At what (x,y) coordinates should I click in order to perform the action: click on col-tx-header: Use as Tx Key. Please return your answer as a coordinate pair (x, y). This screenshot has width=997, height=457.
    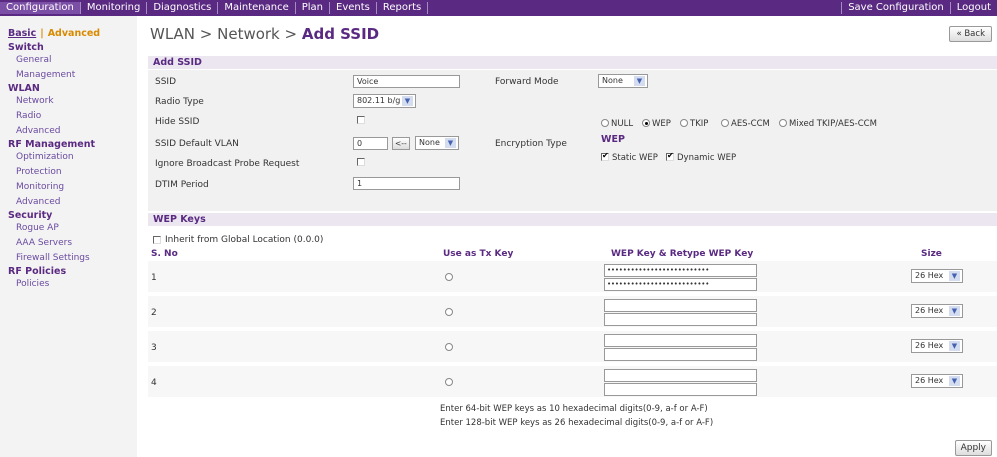
    Looking at the image, I should click on (478, 254).